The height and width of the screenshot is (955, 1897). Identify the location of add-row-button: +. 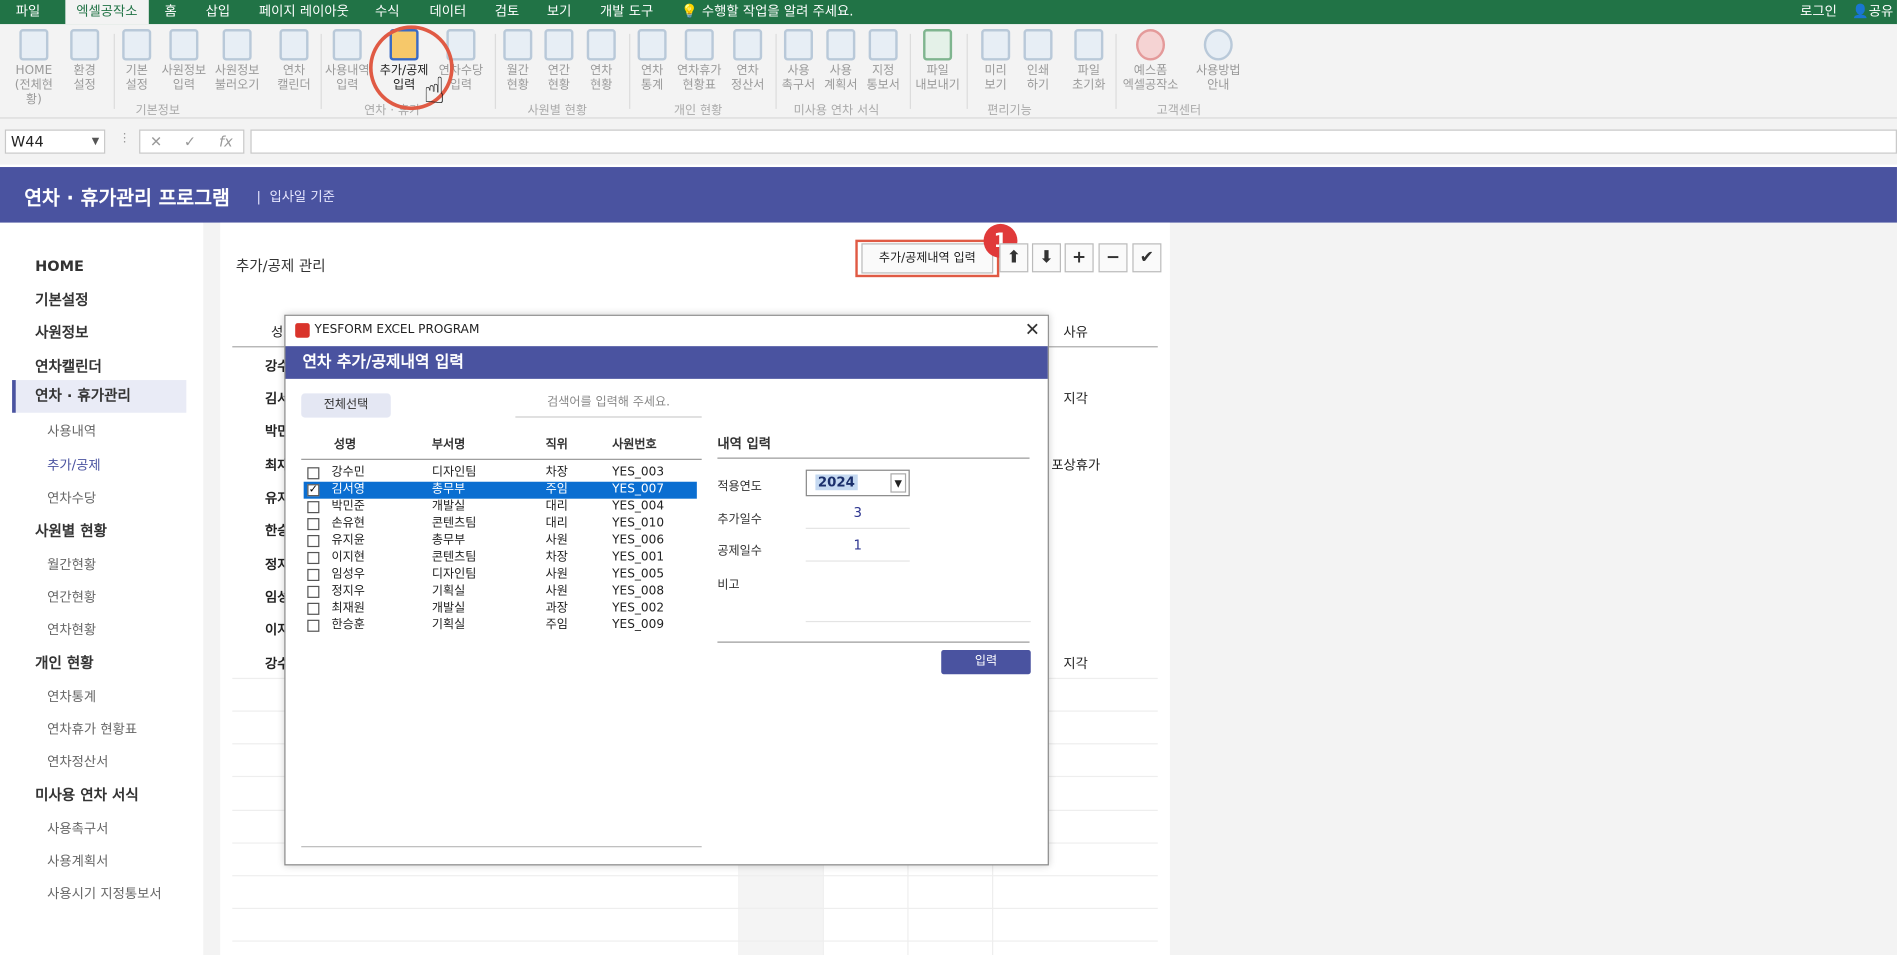
(1079, 258).